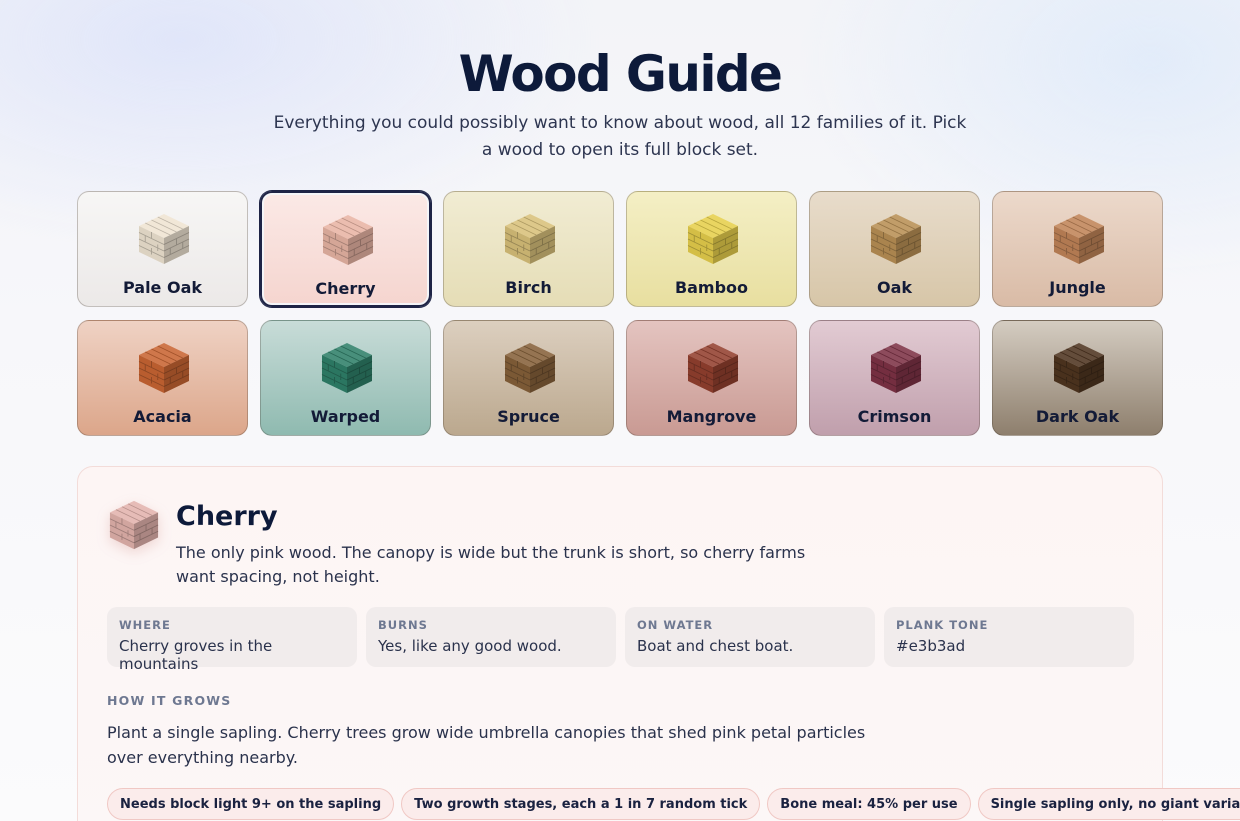  Describe the element at coordinates (1108, 804) in the screenshot. I see `growth-chip: Single sapling only, no giant variant` at that location.